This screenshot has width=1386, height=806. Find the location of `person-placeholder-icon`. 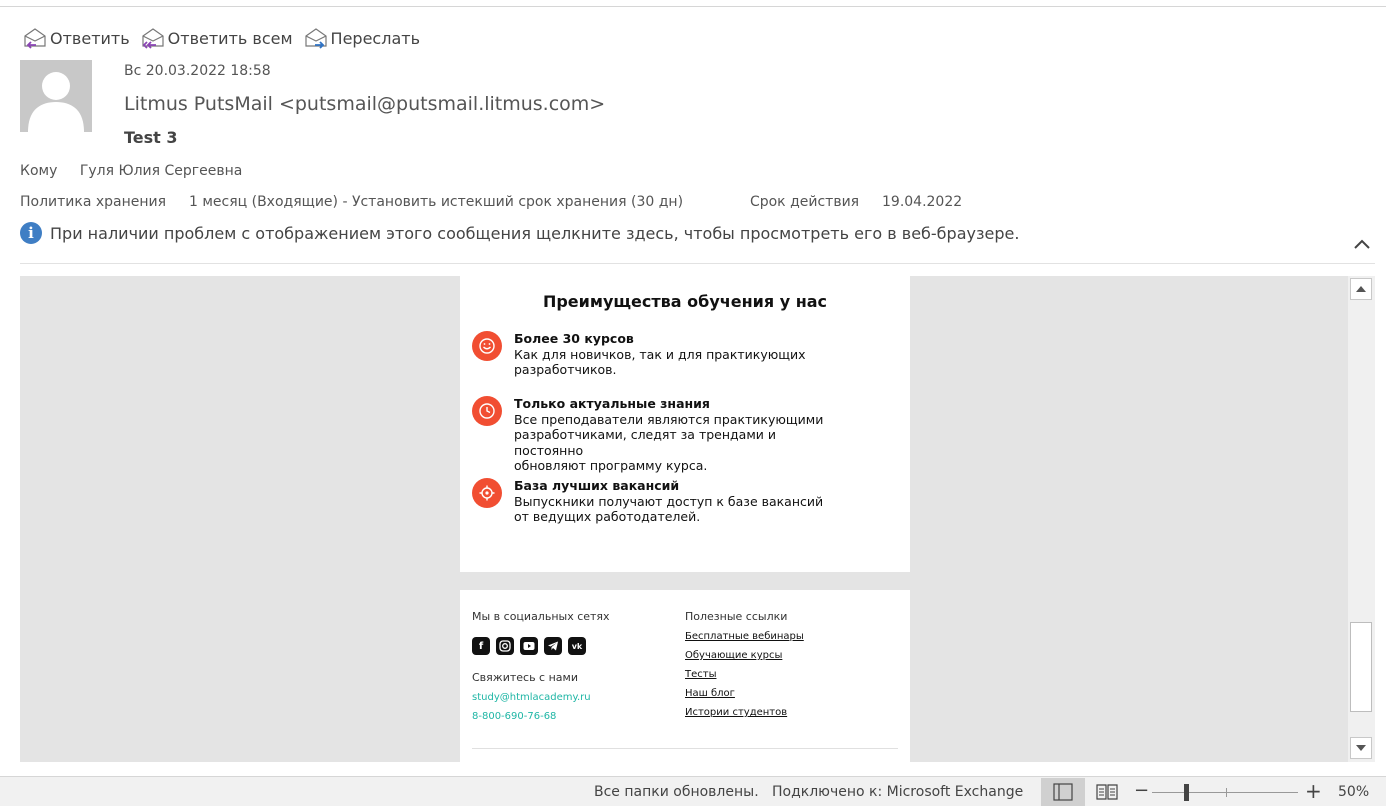

person-placeholder-icon is located at coordinates (56, 102).